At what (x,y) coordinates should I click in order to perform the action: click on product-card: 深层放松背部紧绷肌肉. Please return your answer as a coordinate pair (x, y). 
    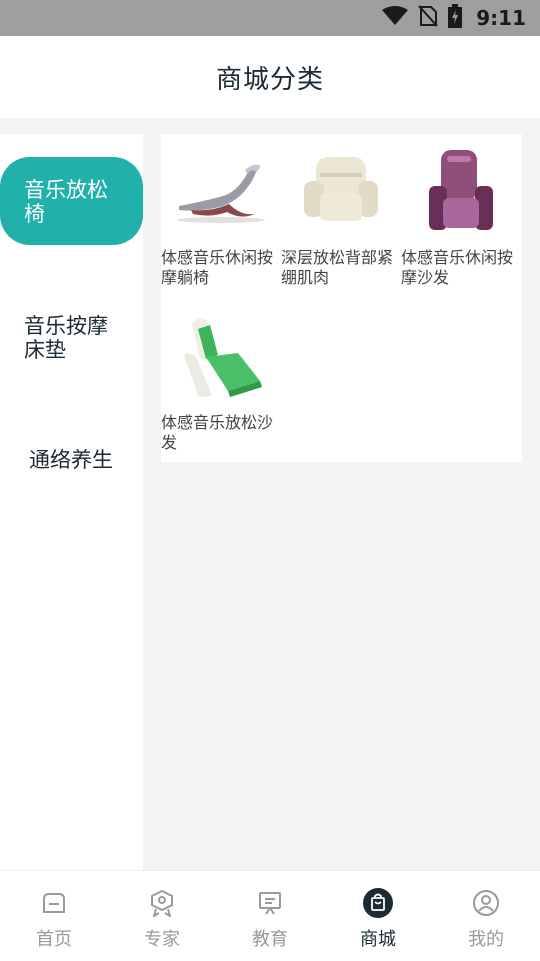
    Looking at the image, I should click on (341, 211).